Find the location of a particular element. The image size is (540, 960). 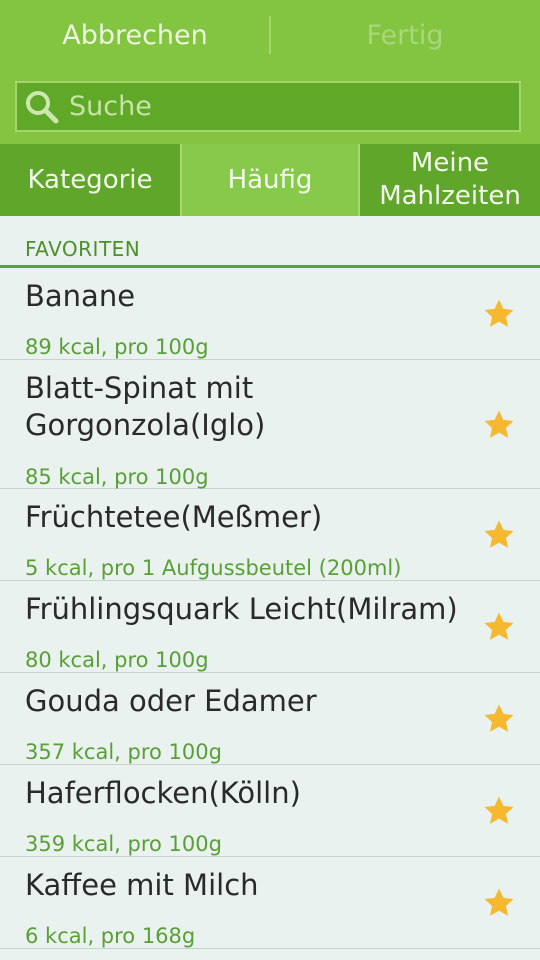

done-button: Fertig is located at coordinates (405, 36).